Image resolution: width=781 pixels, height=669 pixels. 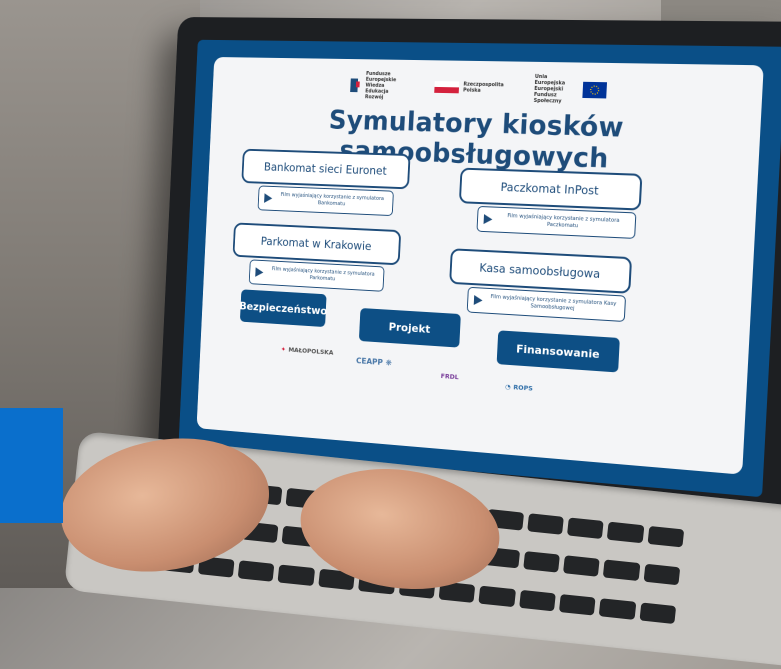 I want to click on poland-logo: Rzeczpospolita Polska, so click(x=469, y=87).